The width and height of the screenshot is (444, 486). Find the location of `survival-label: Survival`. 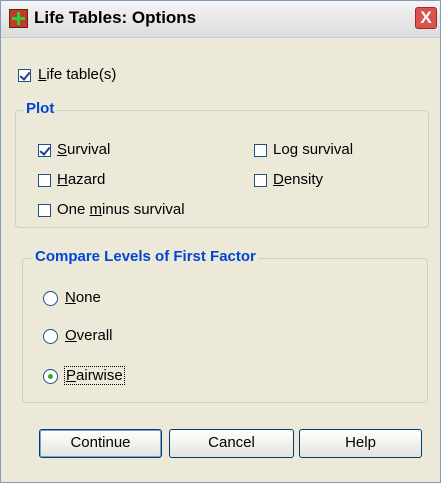

survival-label: Survival is located at coordinates (83, 149).